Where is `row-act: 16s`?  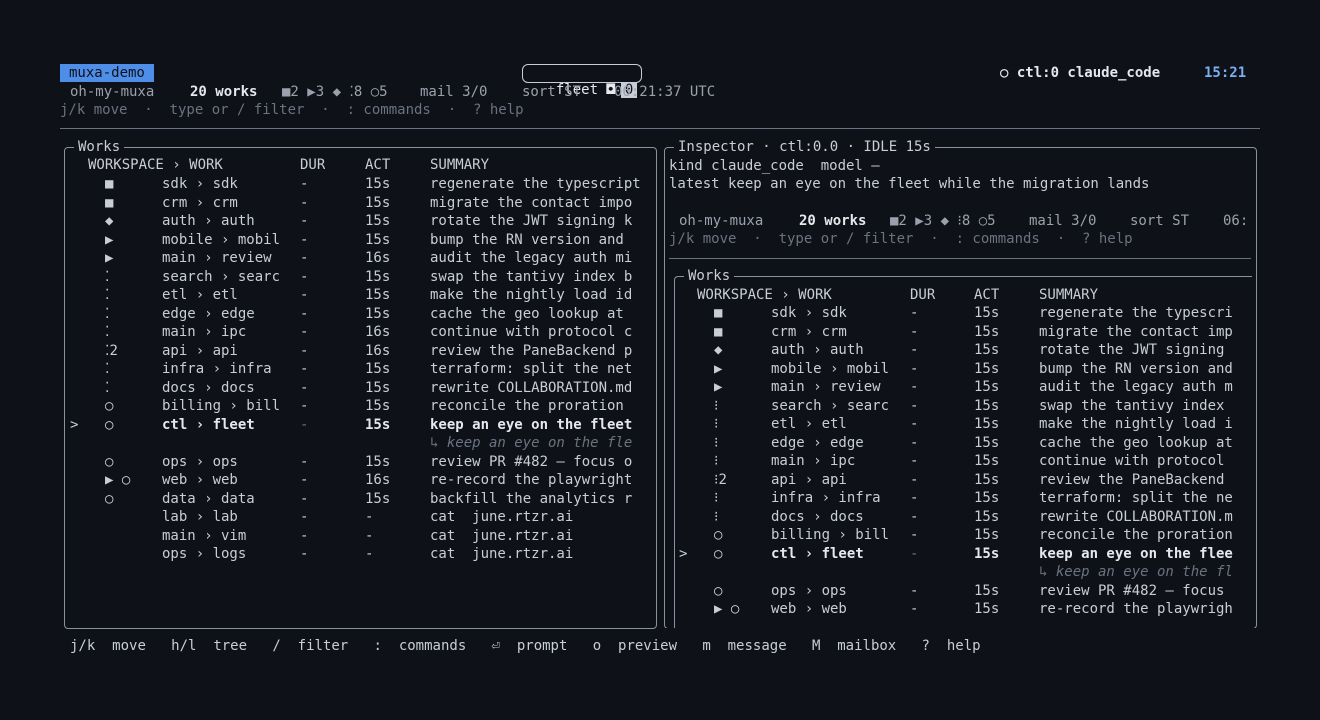
row-act: 16s is located at coordinates (378, 258).